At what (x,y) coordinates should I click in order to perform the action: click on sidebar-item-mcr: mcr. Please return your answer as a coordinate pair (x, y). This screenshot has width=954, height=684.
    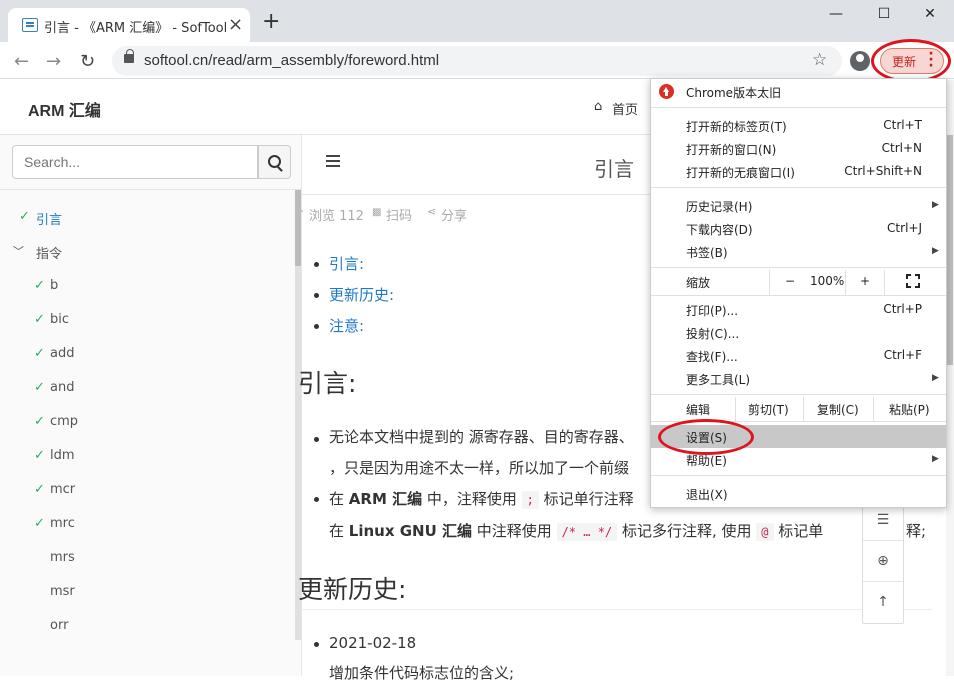
    Looking at the image, I should click on (62, 489).